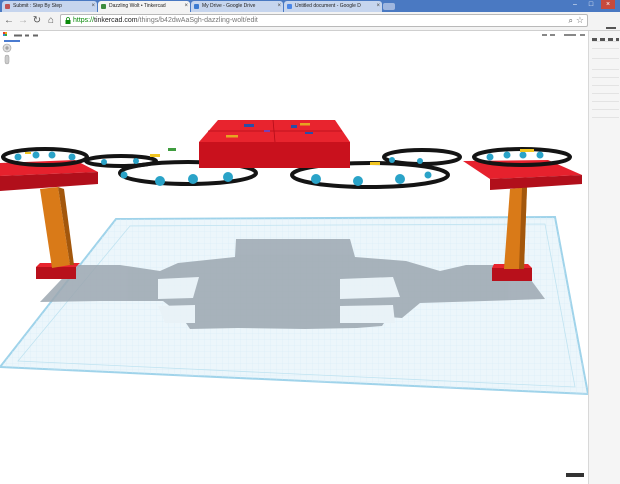  Describe the element at coordinates (37, 21) in the screenshot. I see `reload-button: ↻` at that location.